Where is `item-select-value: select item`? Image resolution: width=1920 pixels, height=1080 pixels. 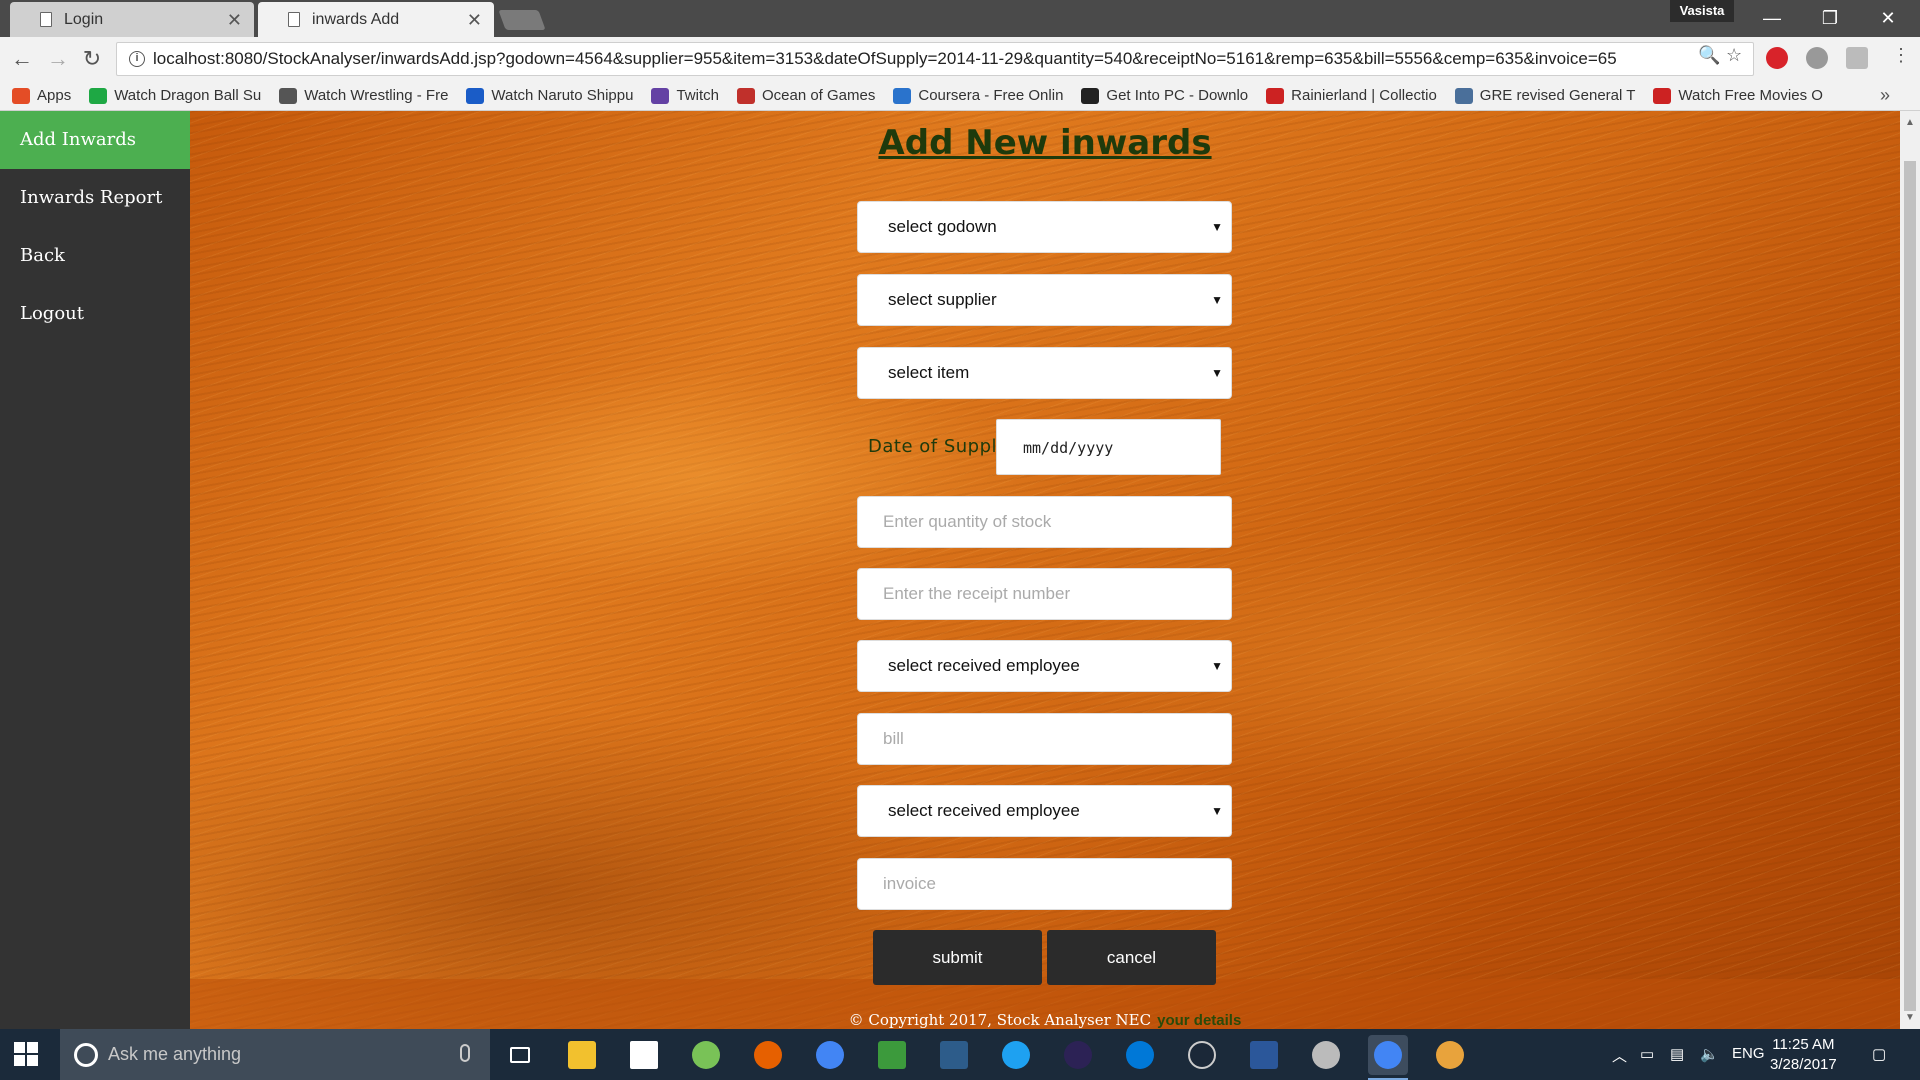 item-select-value: select item is located at coordinates (929, 372).